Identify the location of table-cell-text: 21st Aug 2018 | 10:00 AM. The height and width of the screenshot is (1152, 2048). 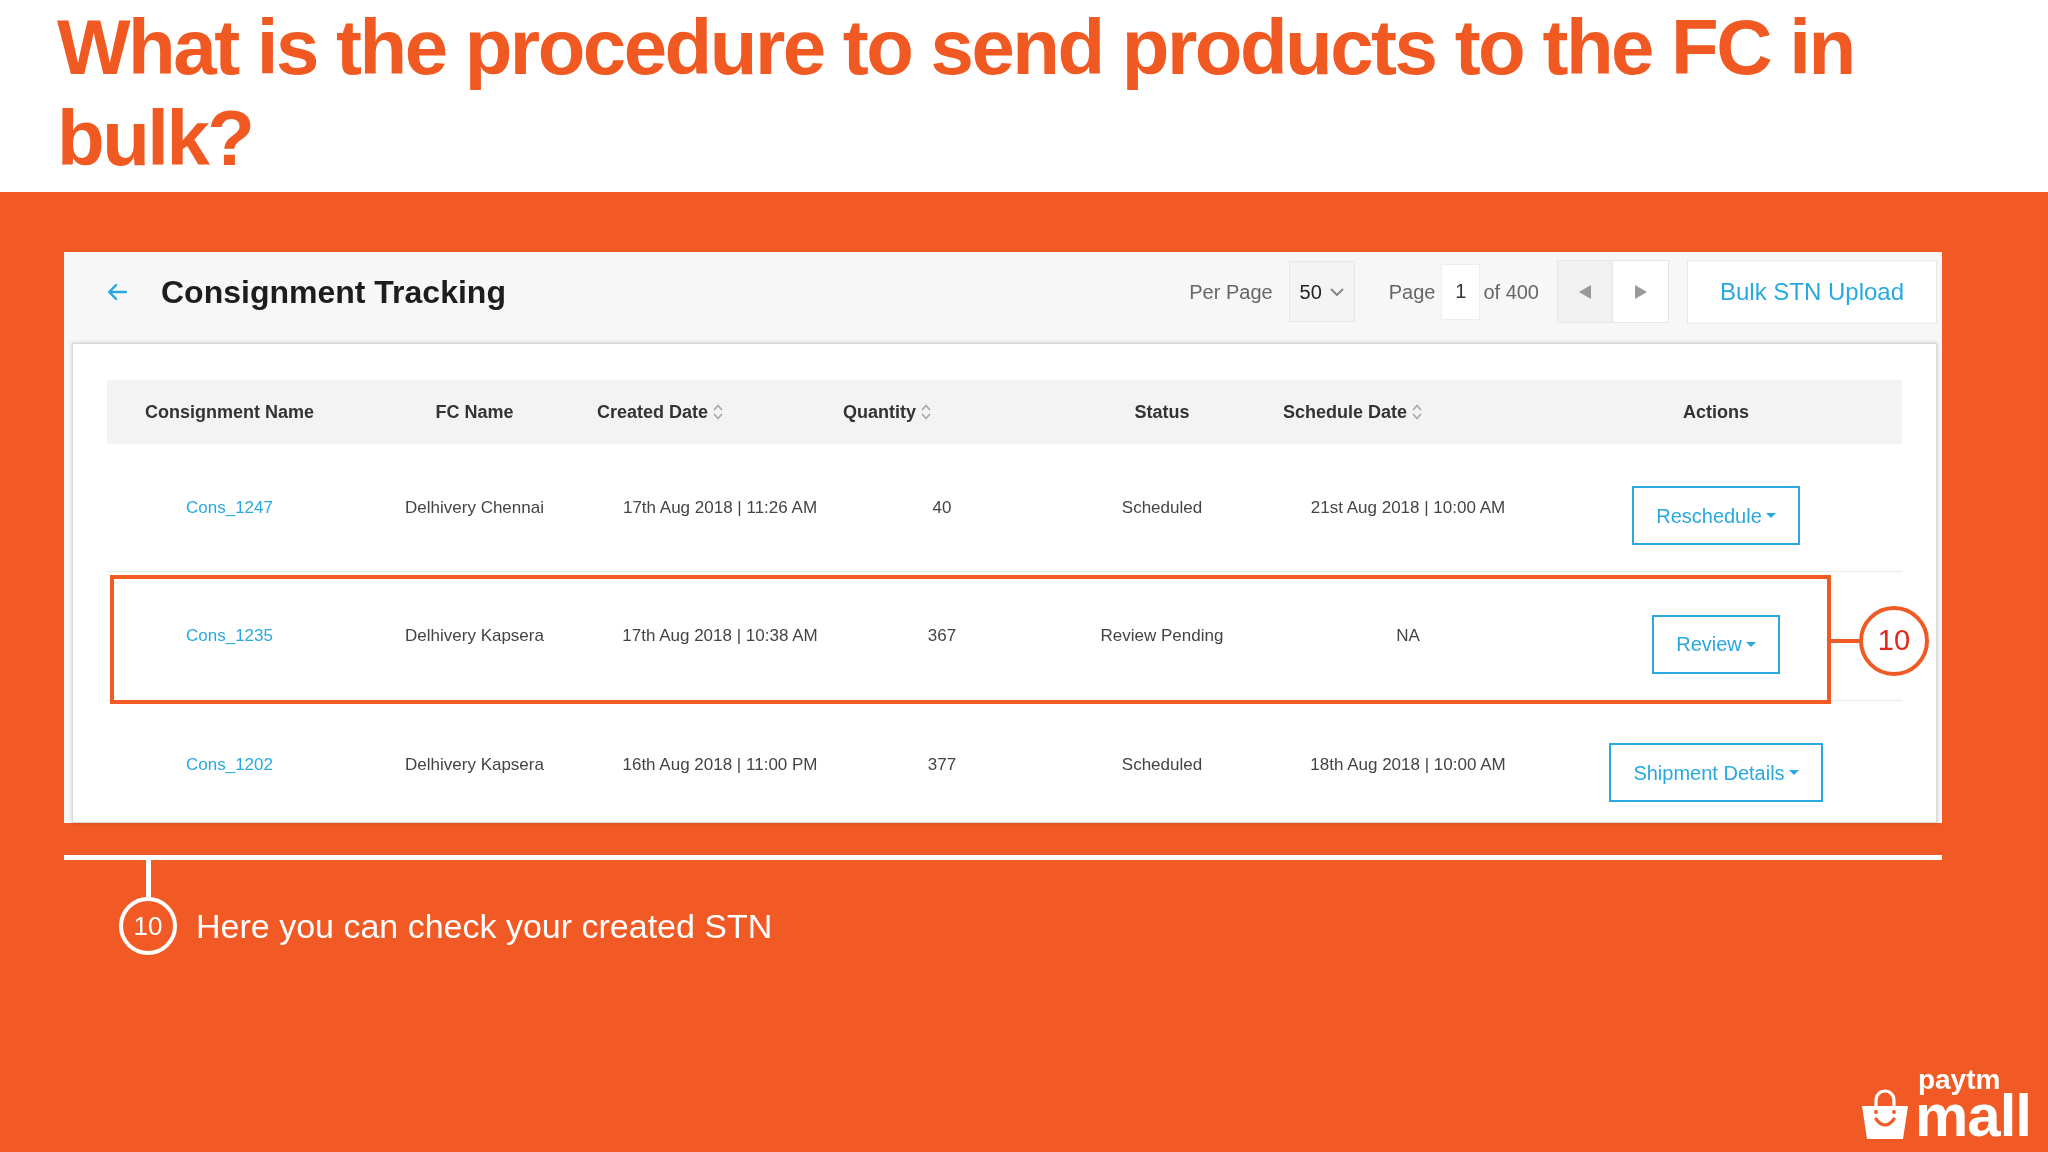
(1408, 507).